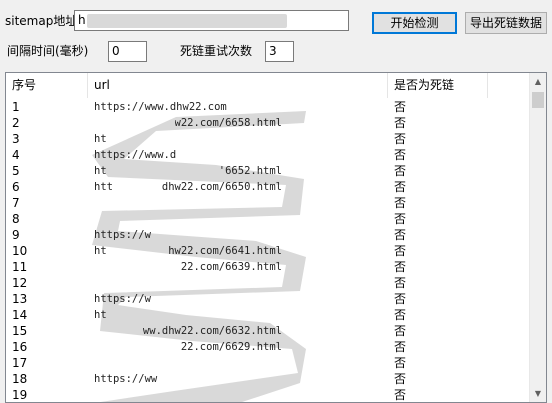 The image size is (552, 403). Describe the element at coordinates (250, 171) in the screenshot. I see `url-fragment: '6652.html` at that location.